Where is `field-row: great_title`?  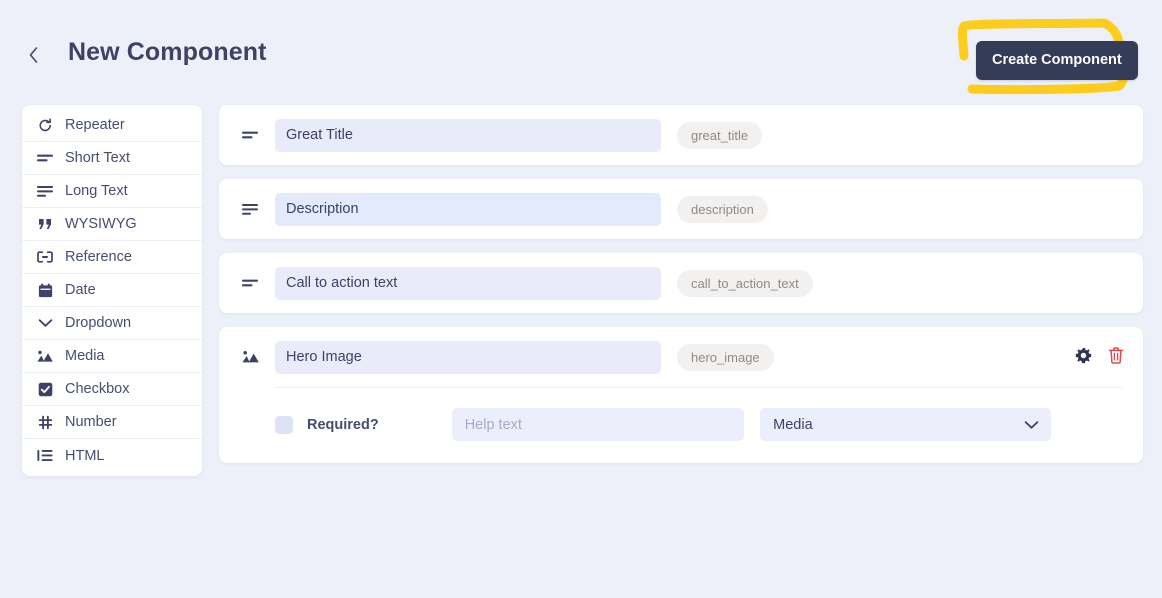 field-row: great_title is located at coordinates (681, 135).